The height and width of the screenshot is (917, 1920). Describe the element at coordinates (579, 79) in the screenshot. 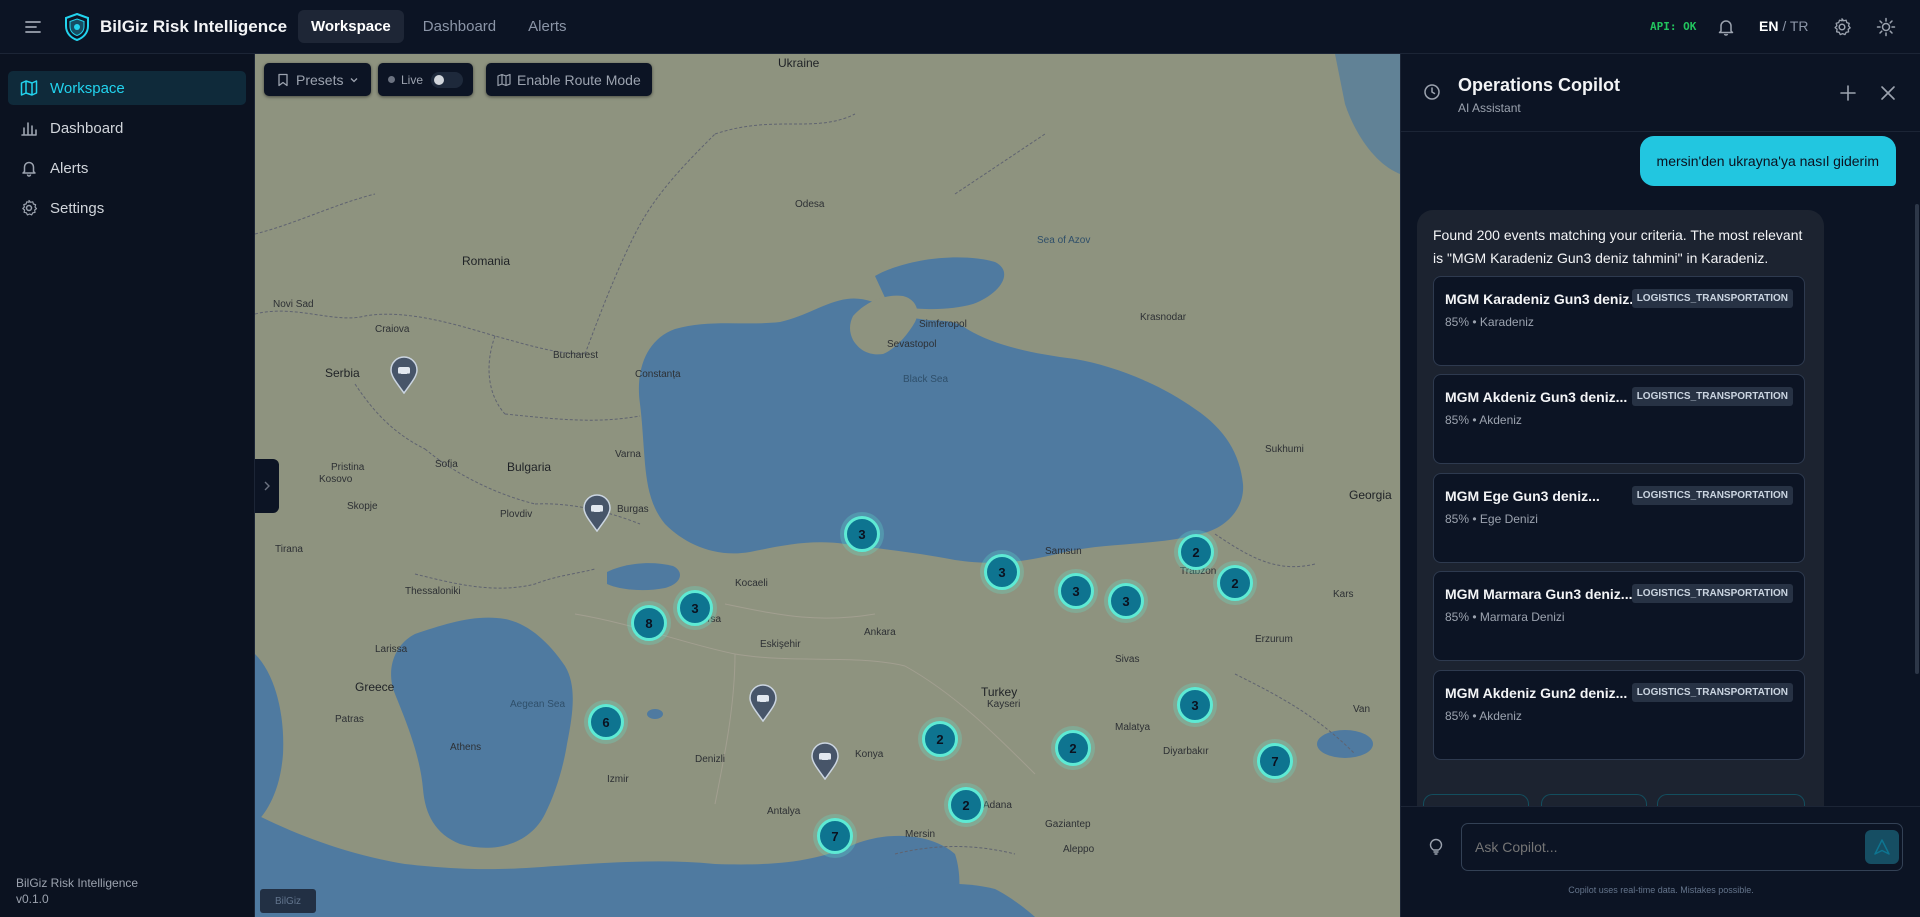

I see `route-mode-label: Enable Route Mode` at that location.